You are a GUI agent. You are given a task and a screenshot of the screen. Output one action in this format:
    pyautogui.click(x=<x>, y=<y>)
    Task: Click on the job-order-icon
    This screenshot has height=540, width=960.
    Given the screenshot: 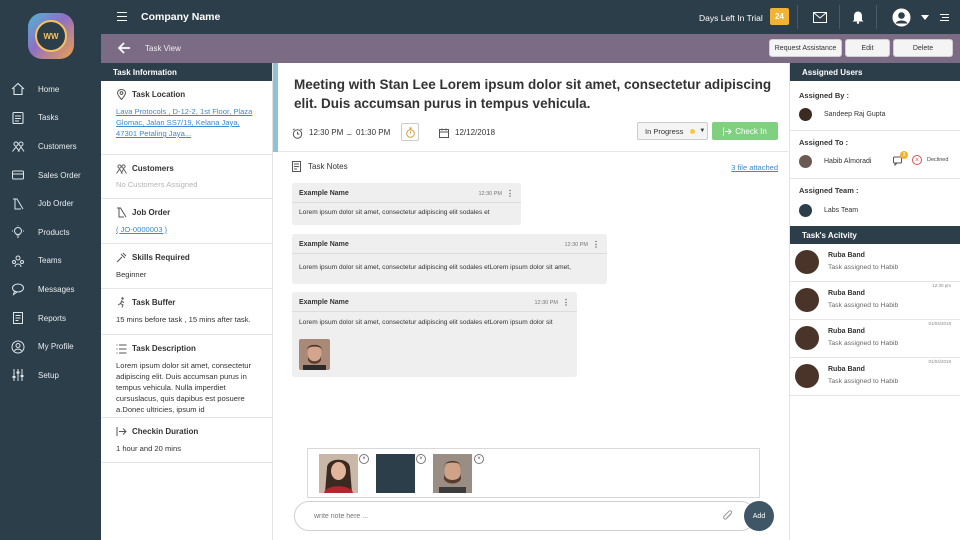 What is the action you would take?
    pyautogui.click(x=18, y=204)
    